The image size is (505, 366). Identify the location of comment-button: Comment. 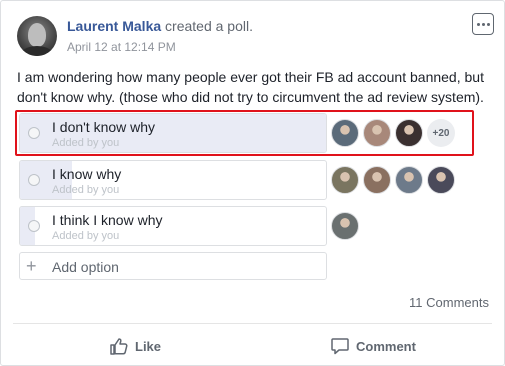
(373, 346).